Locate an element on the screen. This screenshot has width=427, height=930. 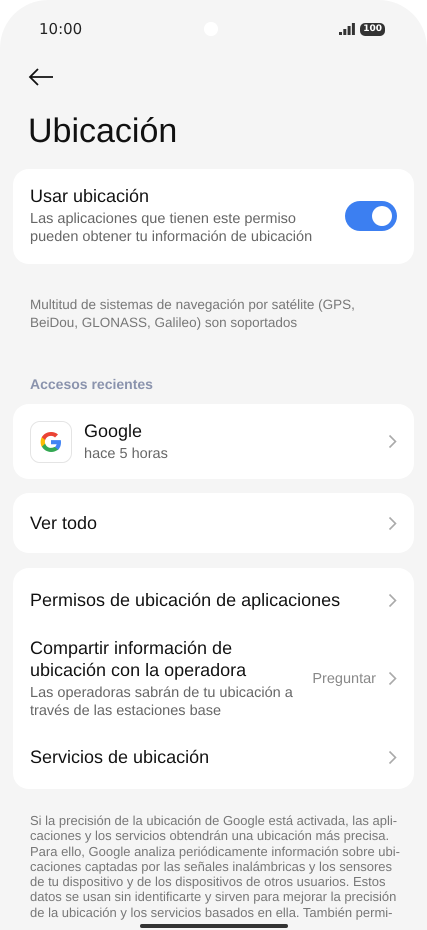
footer-paragraph: Si la precisión de la ubicación de Google está activada, las apli- caciones y los servicios obtendrán una ubicación más precisa. Para ello, Google analiza periódicamente información sobre ubi- caciones captadas por las señales inalámbricas y los sensores de tu dispositivo y de los dispositivos de otros usuarios. Estos datos se usan sin identificarte y sirven para mejorar la precisión de la ubicación y los servicios basados en ella. También permi- is located at coordinates (215, 866).